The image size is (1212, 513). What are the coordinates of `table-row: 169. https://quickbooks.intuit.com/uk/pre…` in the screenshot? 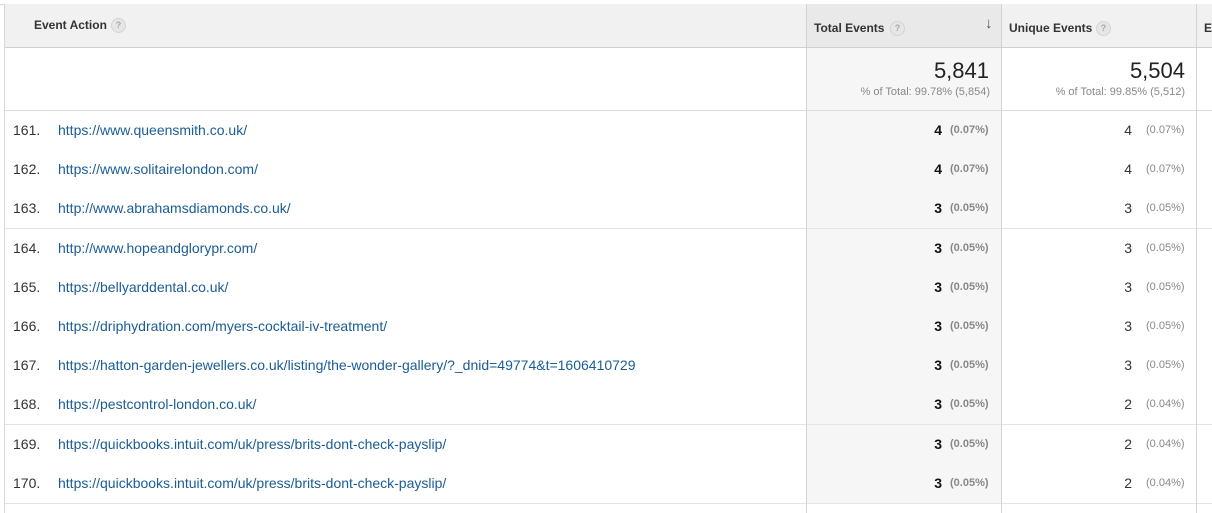 It's located at (608, 444).